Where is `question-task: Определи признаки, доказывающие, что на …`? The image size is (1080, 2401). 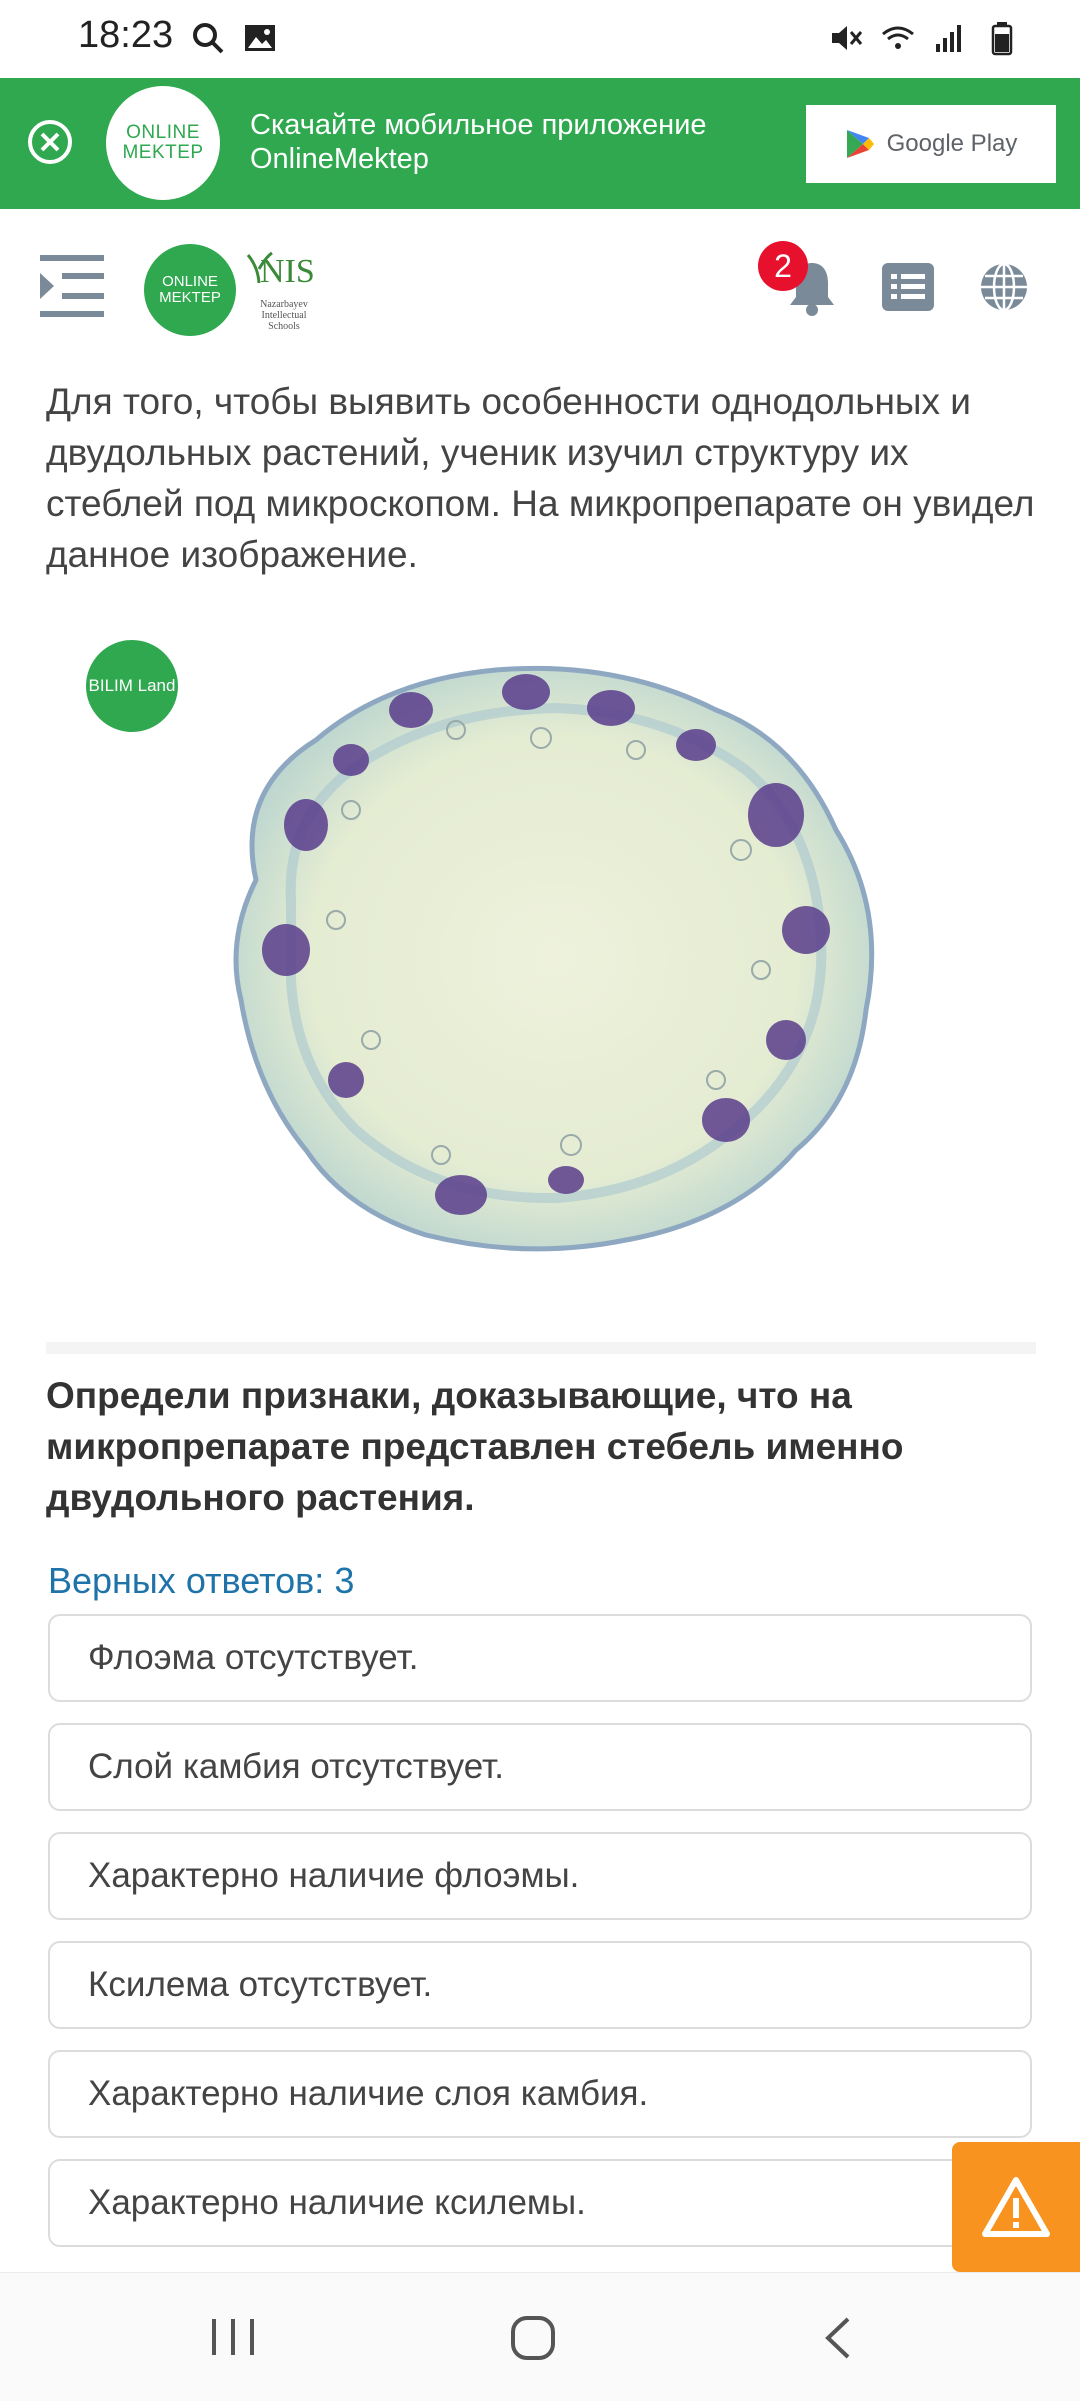
question-task: Определи признаки, доказывающие, что на … is located at coordinates (475, 1446).